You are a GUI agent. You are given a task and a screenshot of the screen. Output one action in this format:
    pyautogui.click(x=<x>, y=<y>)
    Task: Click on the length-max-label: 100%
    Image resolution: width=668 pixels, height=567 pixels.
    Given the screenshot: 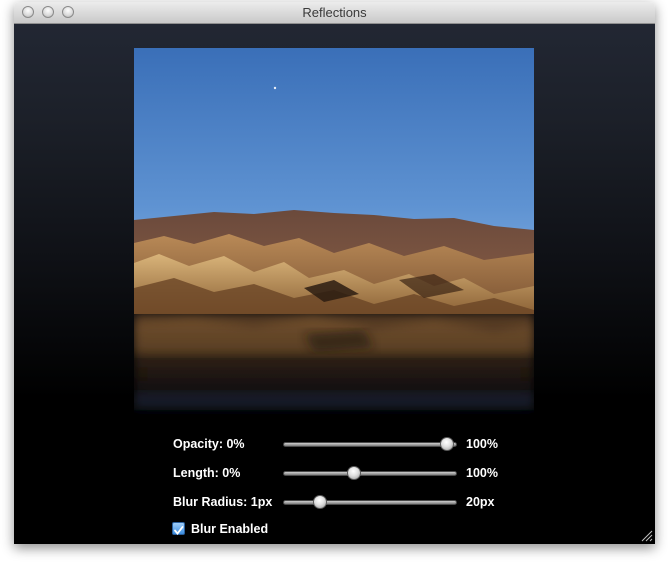 What is the action you would take?
    pyautogui.click(x=482, y=473)
    